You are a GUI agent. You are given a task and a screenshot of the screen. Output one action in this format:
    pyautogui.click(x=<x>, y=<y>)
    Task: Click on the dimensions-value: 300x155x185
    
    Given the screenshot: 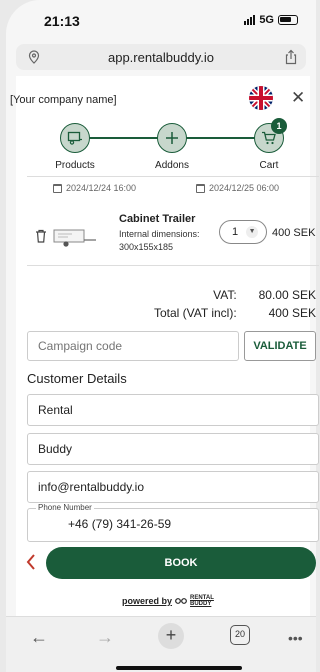 What is the action you would take?
    pyautogui.click(x=146, y=247)
    